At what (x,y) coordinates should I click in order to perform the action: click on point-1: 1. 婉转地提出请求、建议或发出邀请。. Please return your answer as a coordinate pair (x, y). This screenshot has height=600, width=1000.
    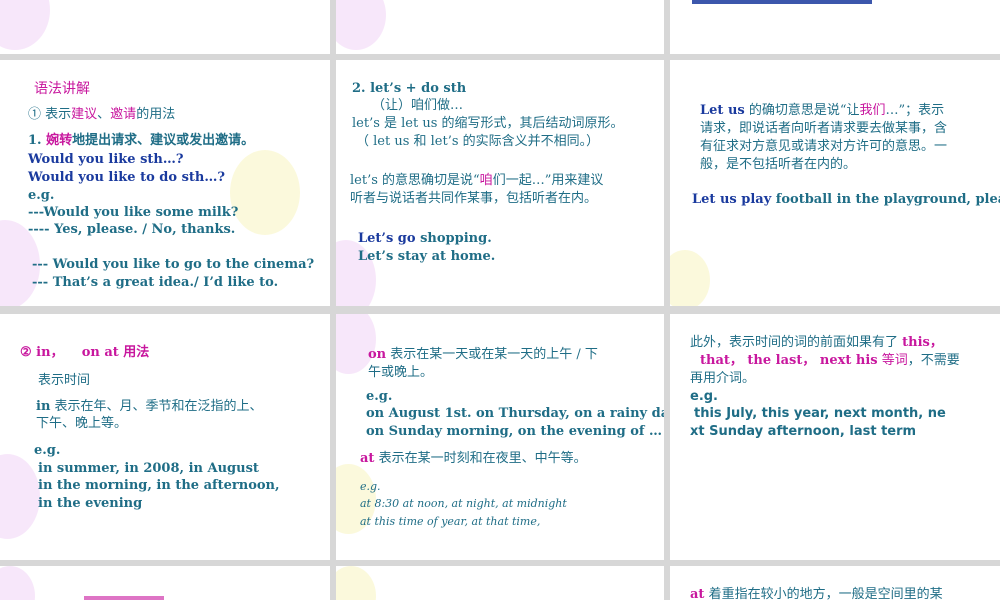
    Looking at the image, I should click on (141, 140).